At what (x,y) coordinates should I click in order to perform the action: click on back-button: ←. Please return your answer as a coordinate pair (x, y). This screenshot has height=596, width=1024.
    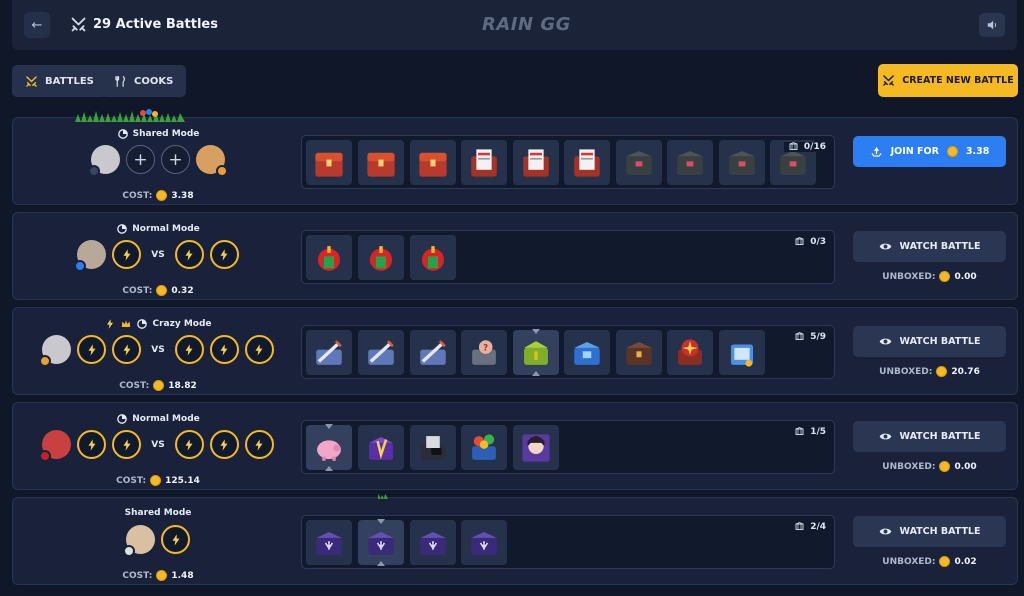
    Looking at the image, I should click on (37, 25).